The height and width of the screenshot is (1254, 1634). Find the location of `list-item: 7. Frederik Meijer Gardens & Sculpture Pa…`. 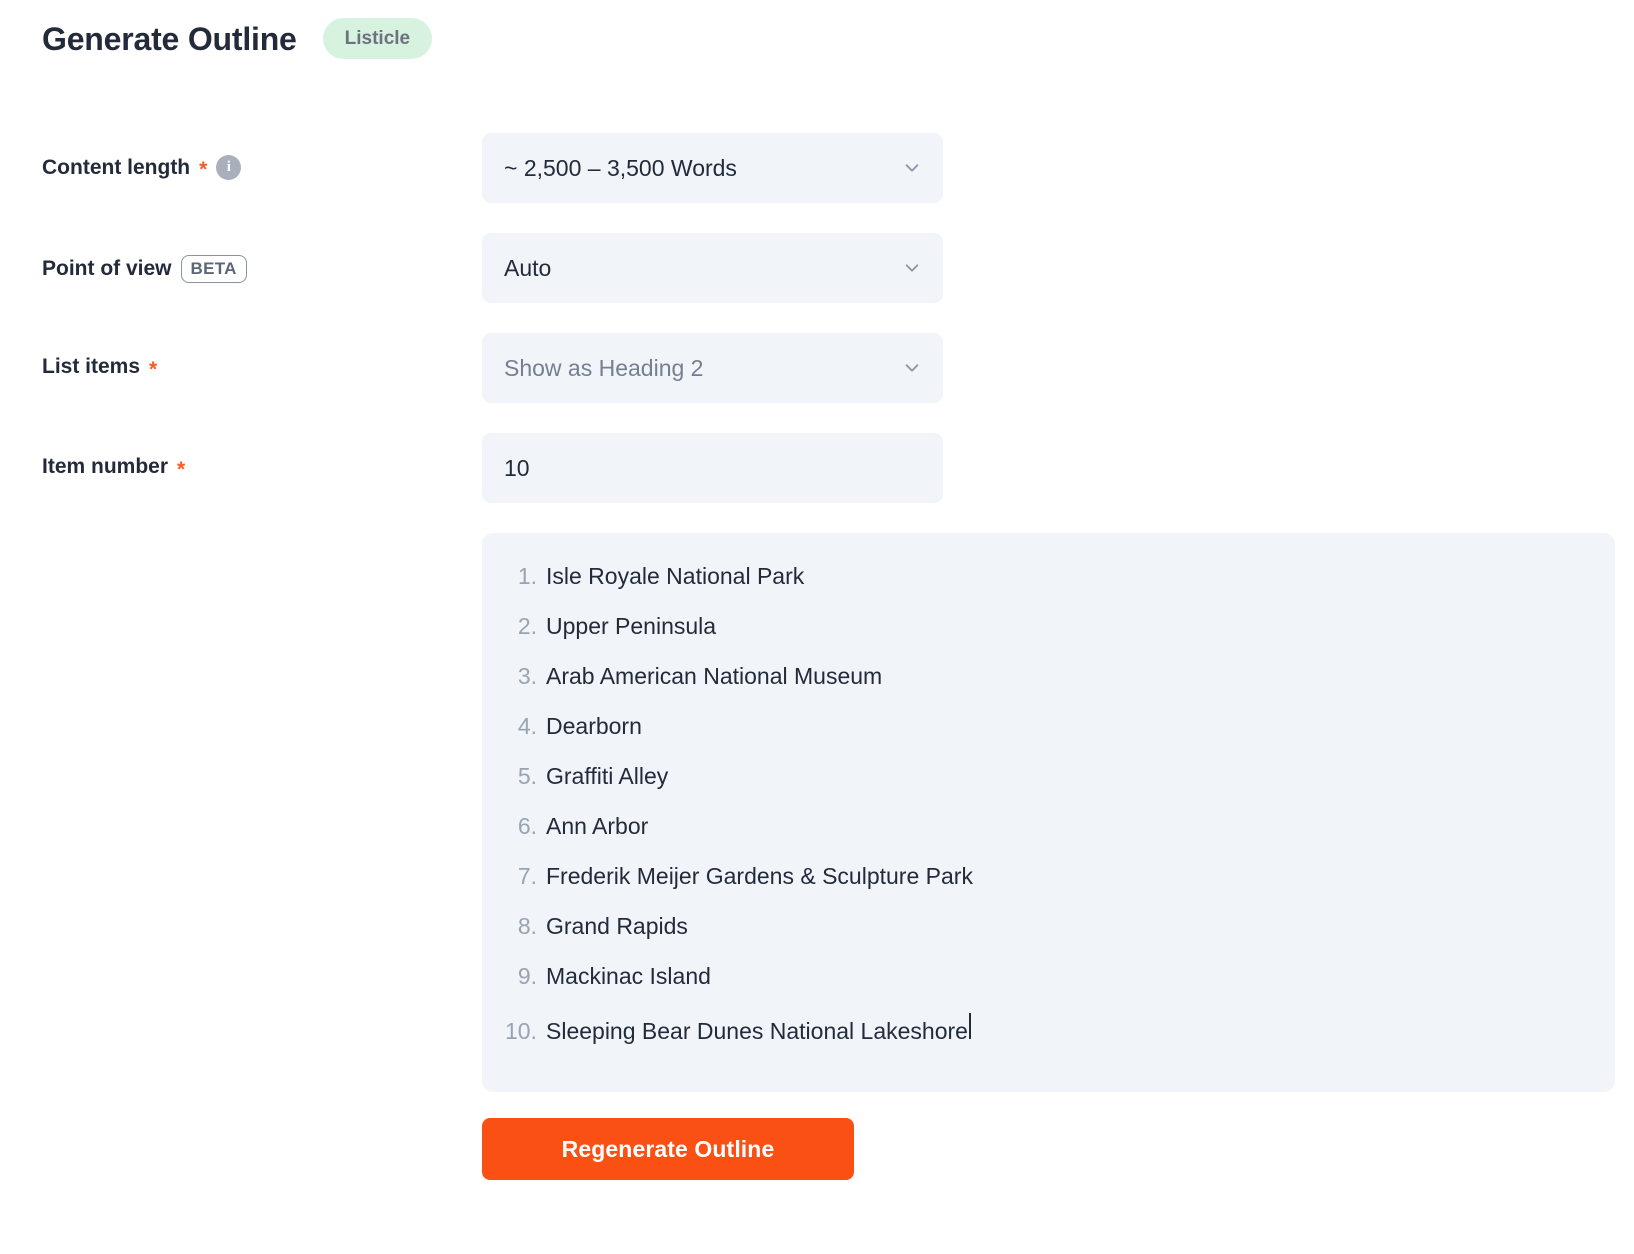

list-item: 7. Frederik Meijer Gardens & Sculpture Pa… is located at coordinates (1047, 888).